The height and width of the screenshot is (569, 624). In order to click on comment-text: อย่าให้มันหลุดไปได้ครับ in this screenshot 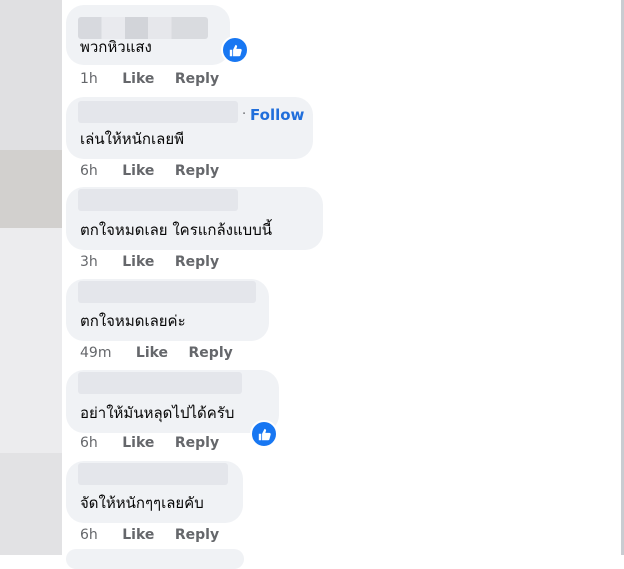, I will do `click(157, 413)`.